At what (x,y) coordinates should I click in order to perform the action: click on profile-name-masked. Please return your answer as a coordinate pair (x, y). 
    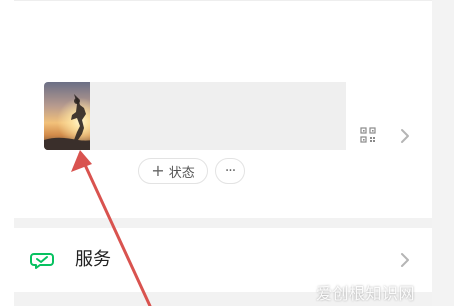
    Looking at the image, I should click on (218, 116).